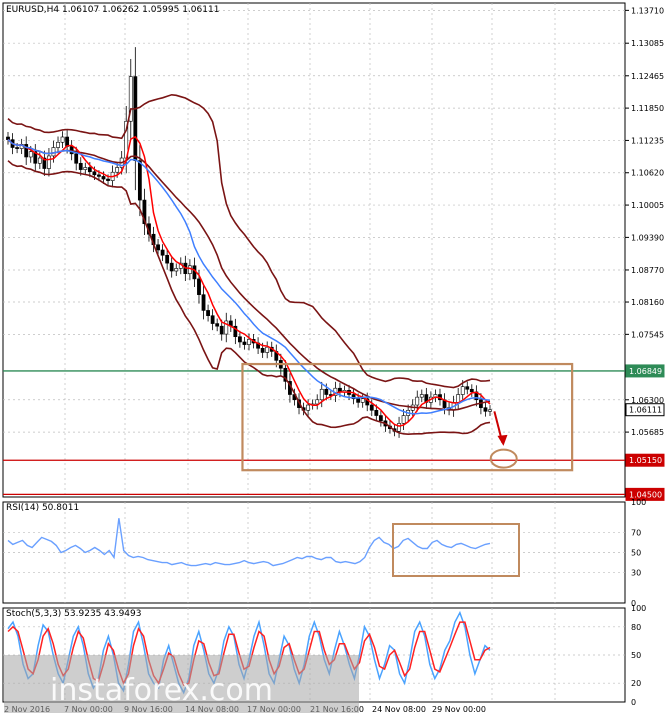  I want to click on y-tick-label-4: 1.11235, so click(647, 140).